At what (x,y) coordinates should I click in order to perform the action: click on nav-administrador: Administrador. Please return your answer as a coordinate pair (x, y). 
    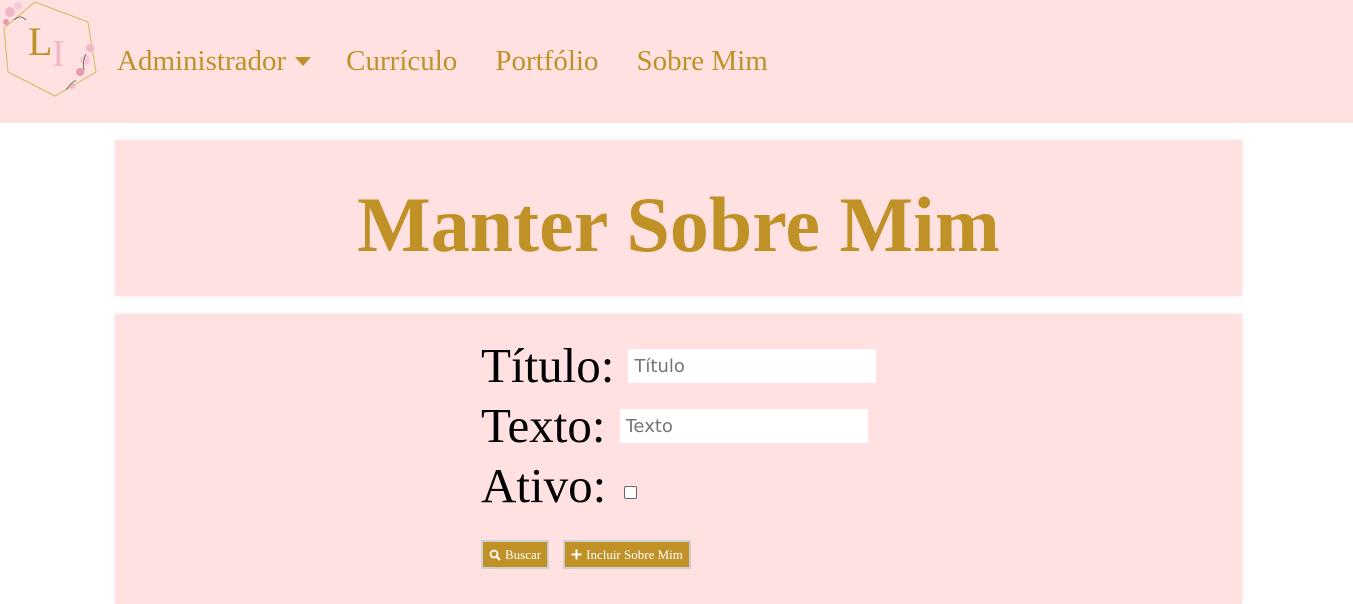
    Looking at the image, I should click on (214, 61).